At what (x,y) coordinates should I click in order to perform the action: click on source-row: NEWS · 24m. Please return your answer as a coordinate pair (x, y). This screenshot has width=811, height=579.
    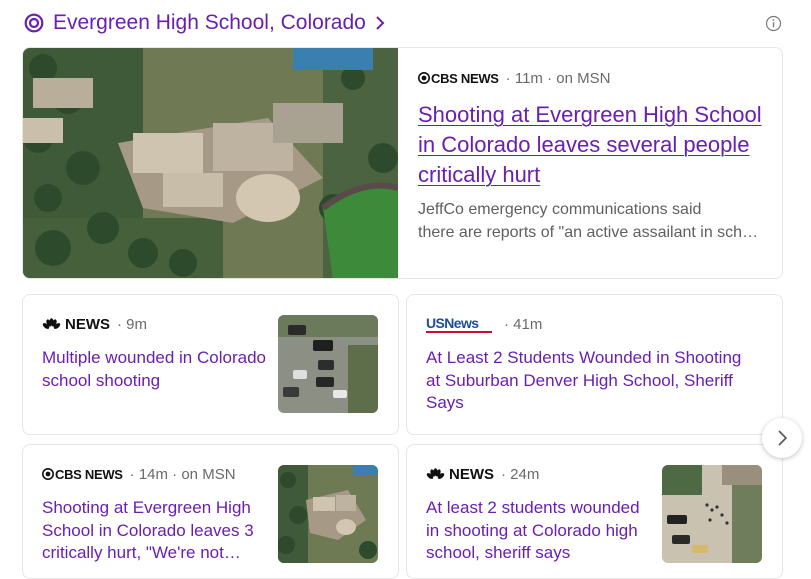
    Looking at the image, I should click on (538, 474).